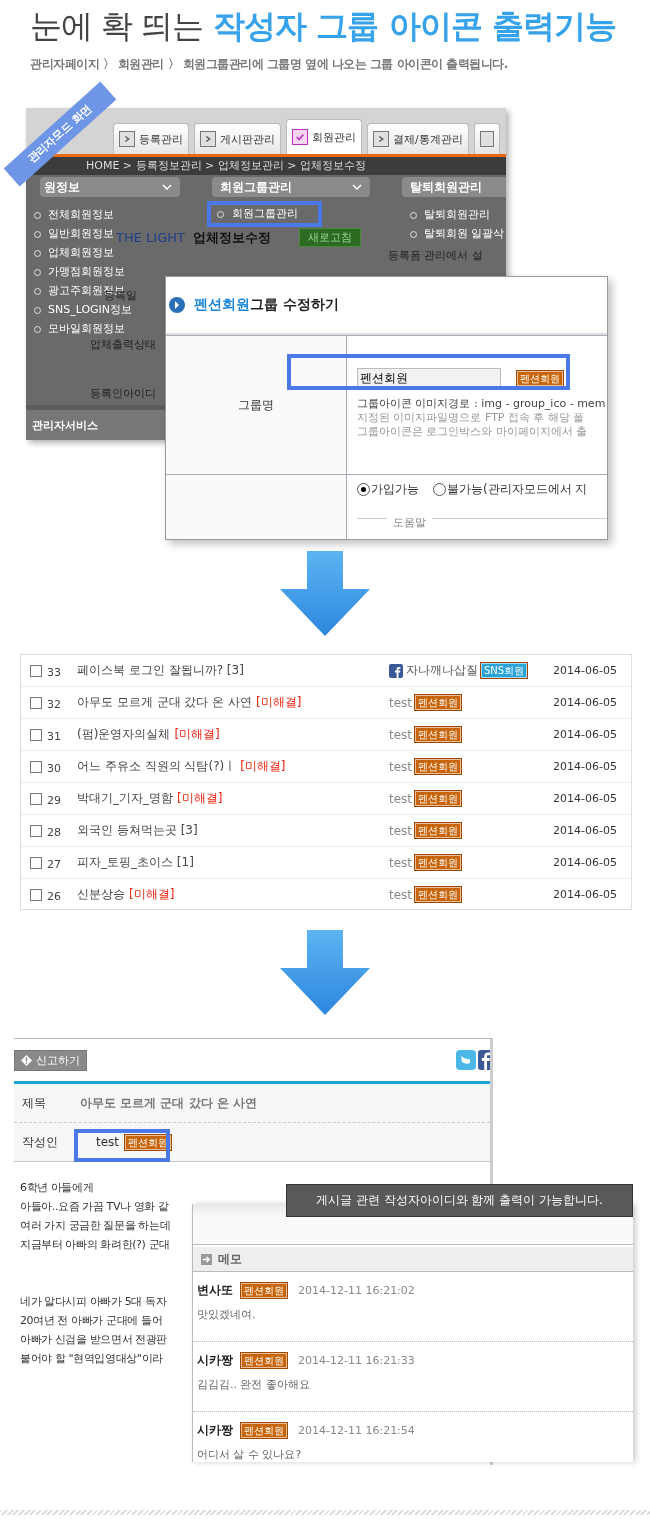 This screenshot has width=650, height=1521. What do you see at coordinates (356, 1290) in the screenshot?
I see `comment-time: 2014-12-11 16:21:02` at bounding box center [356, 1290].